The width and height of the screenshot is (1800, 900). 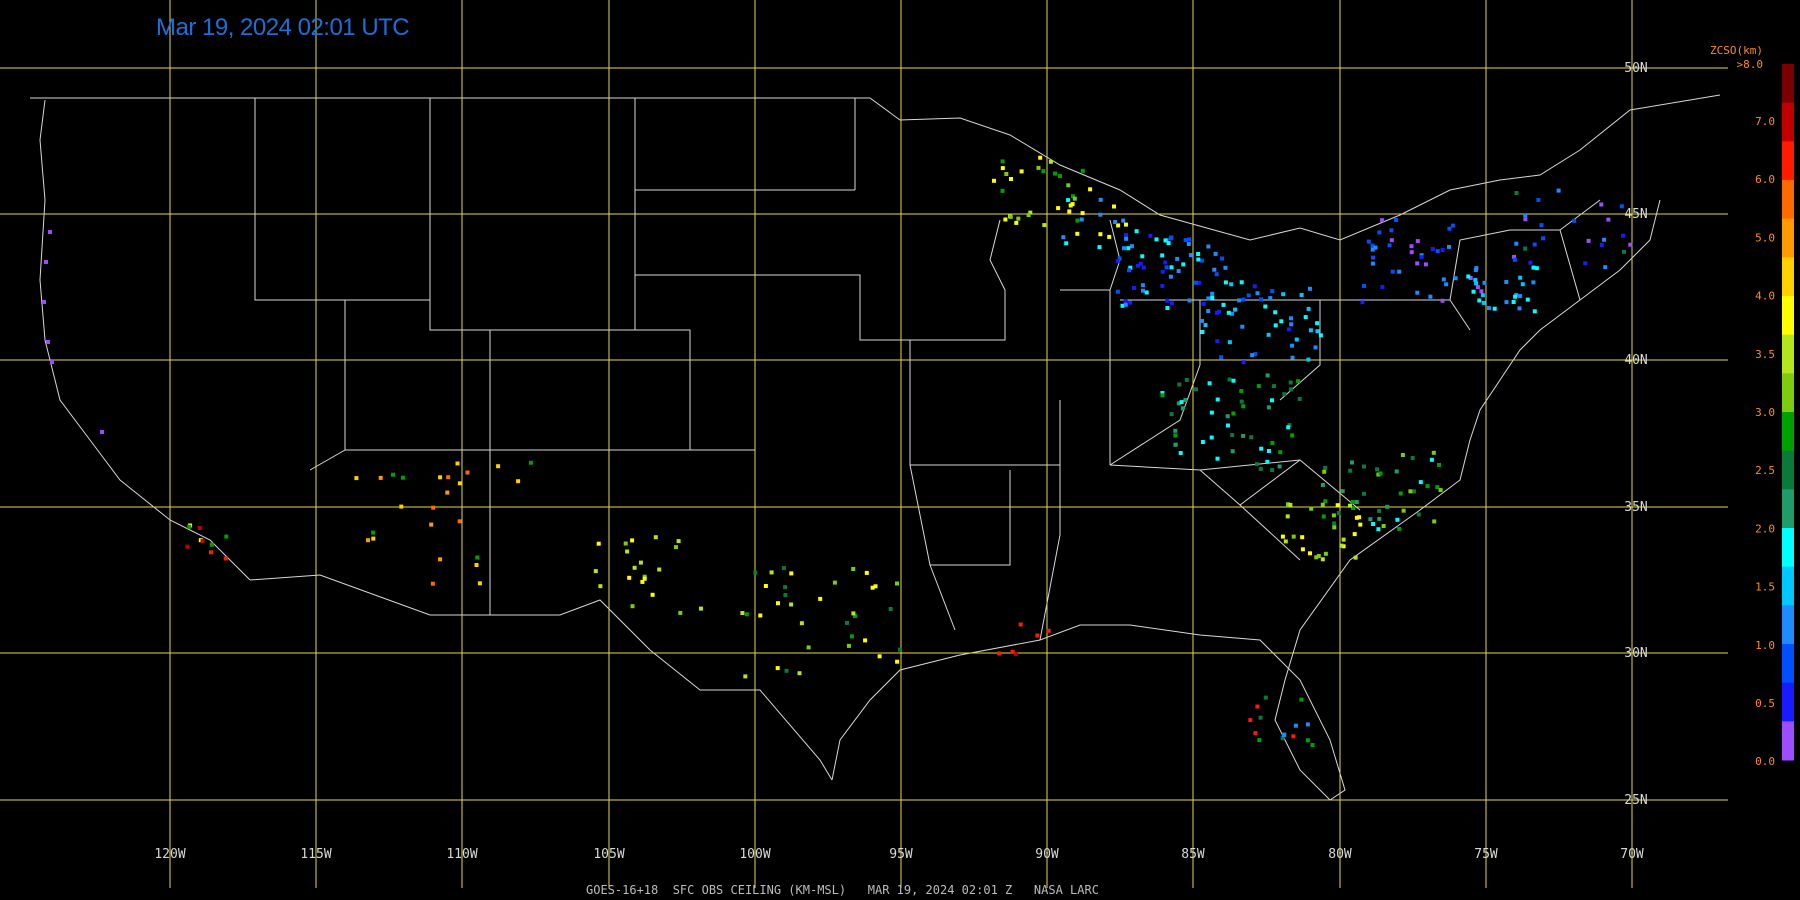 What do you see at coordinates (1765, 761) in the screenshot?
I see `legend-tick-label: 0.0` at bounding box center [1765, 761].